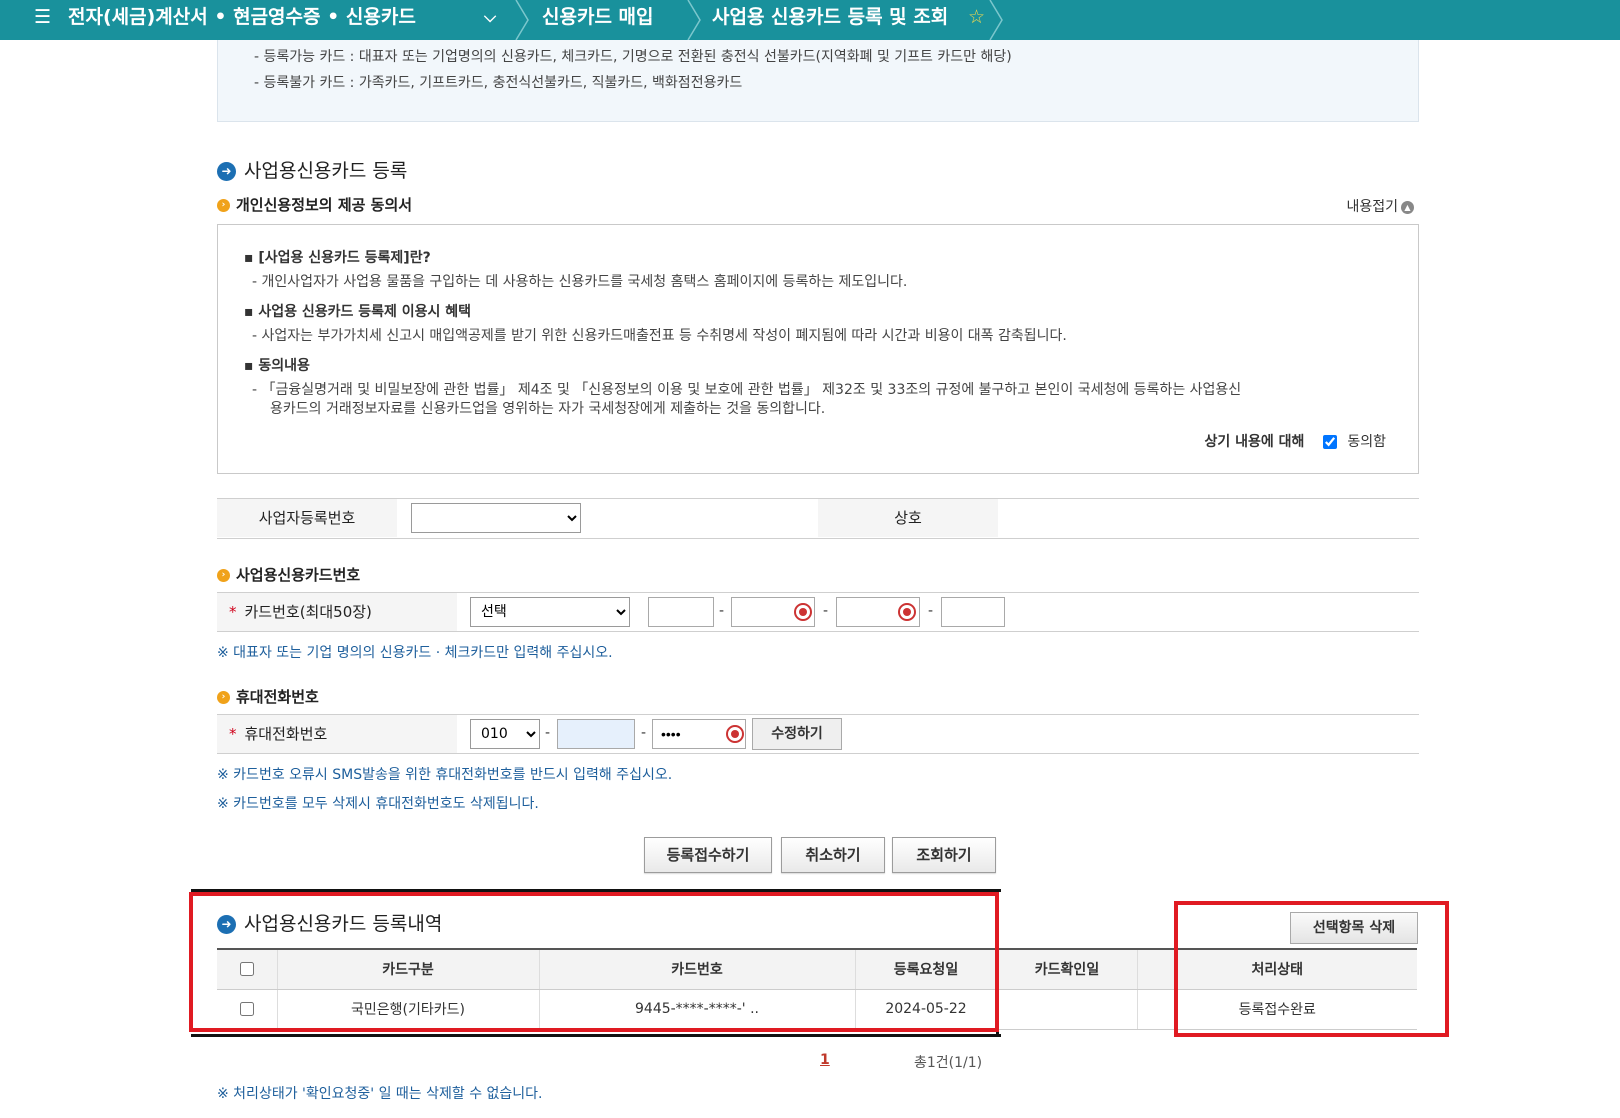 Image resolution: width=1620 pixels, height=1118 pixels. Describe the element at coordinates (1311, 969) in the screenshot. I see `highlight-box-status` at that location.